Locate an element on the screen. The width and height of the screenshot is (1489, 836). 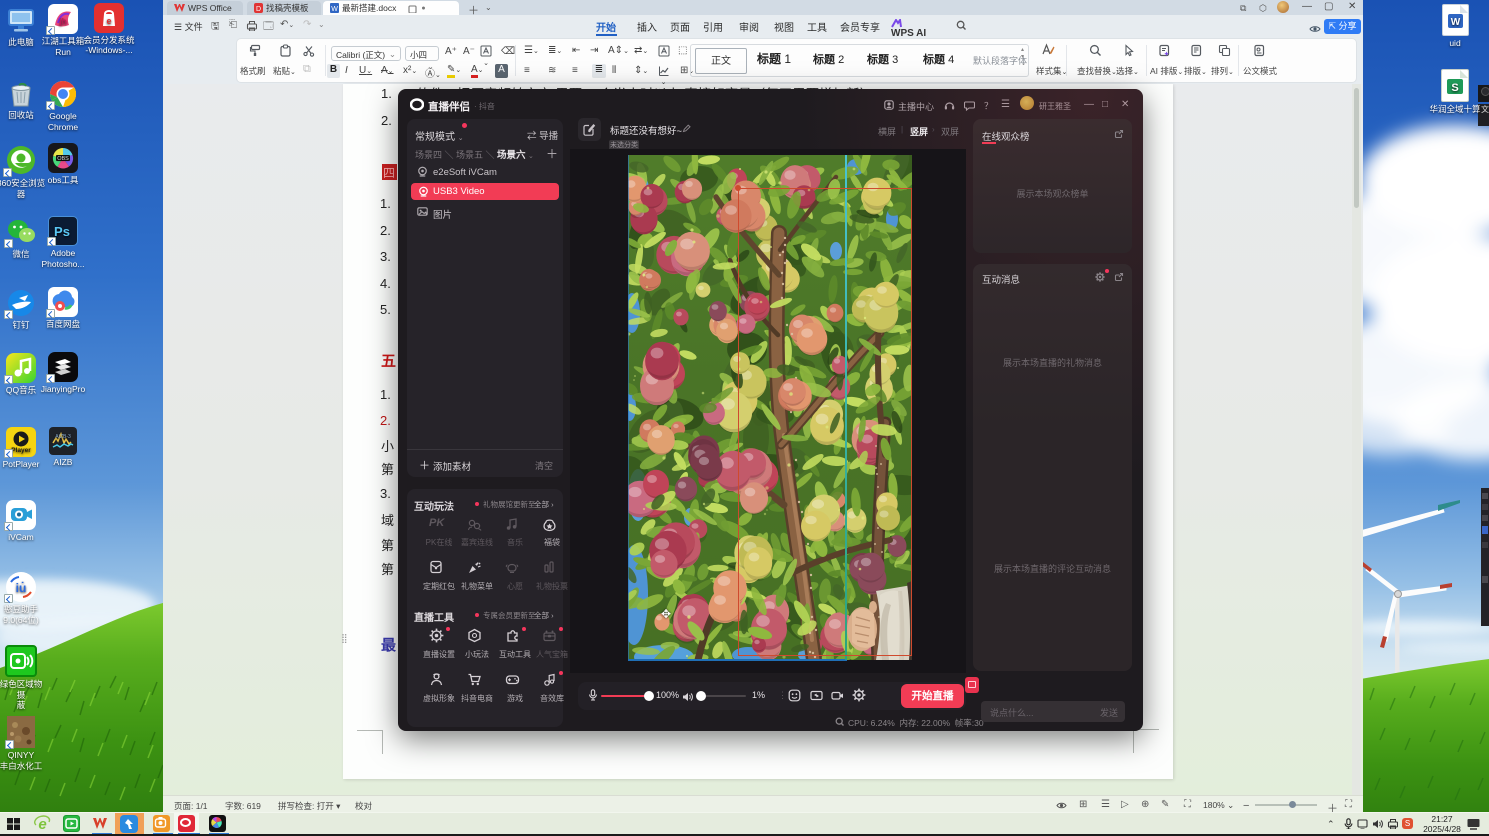
svg-text: jh is located at coordinates (62, 21).